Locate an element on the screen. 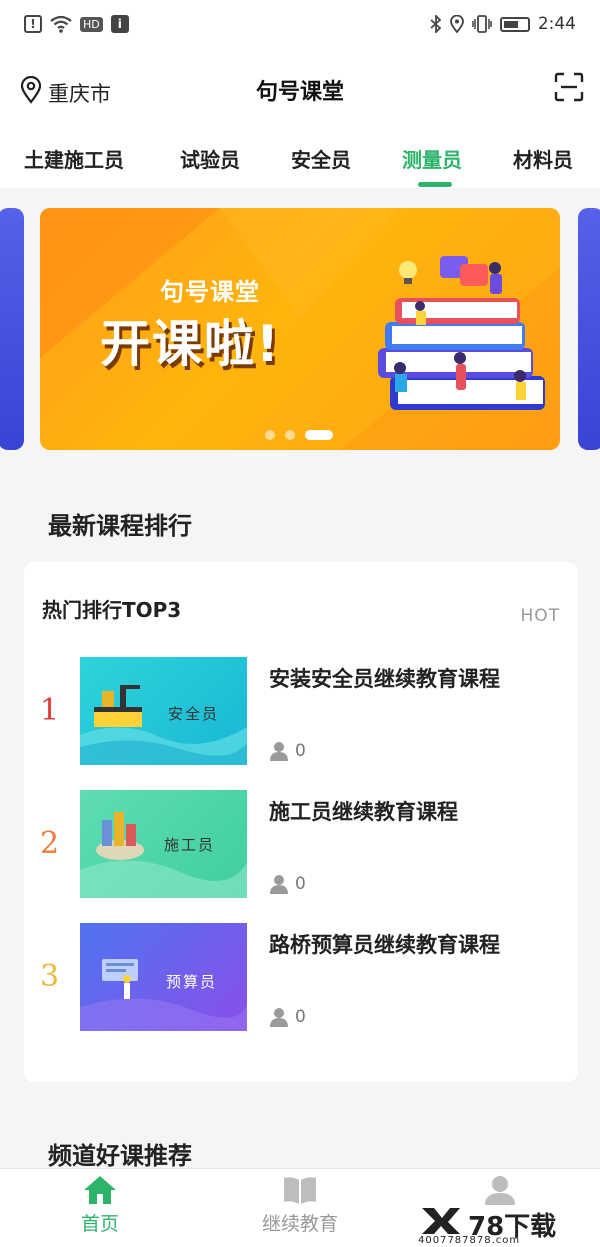 This screenshot has width=600, height=1247. section-title-channel: 频道好课推荐 is located at coordinates (120, 1156).